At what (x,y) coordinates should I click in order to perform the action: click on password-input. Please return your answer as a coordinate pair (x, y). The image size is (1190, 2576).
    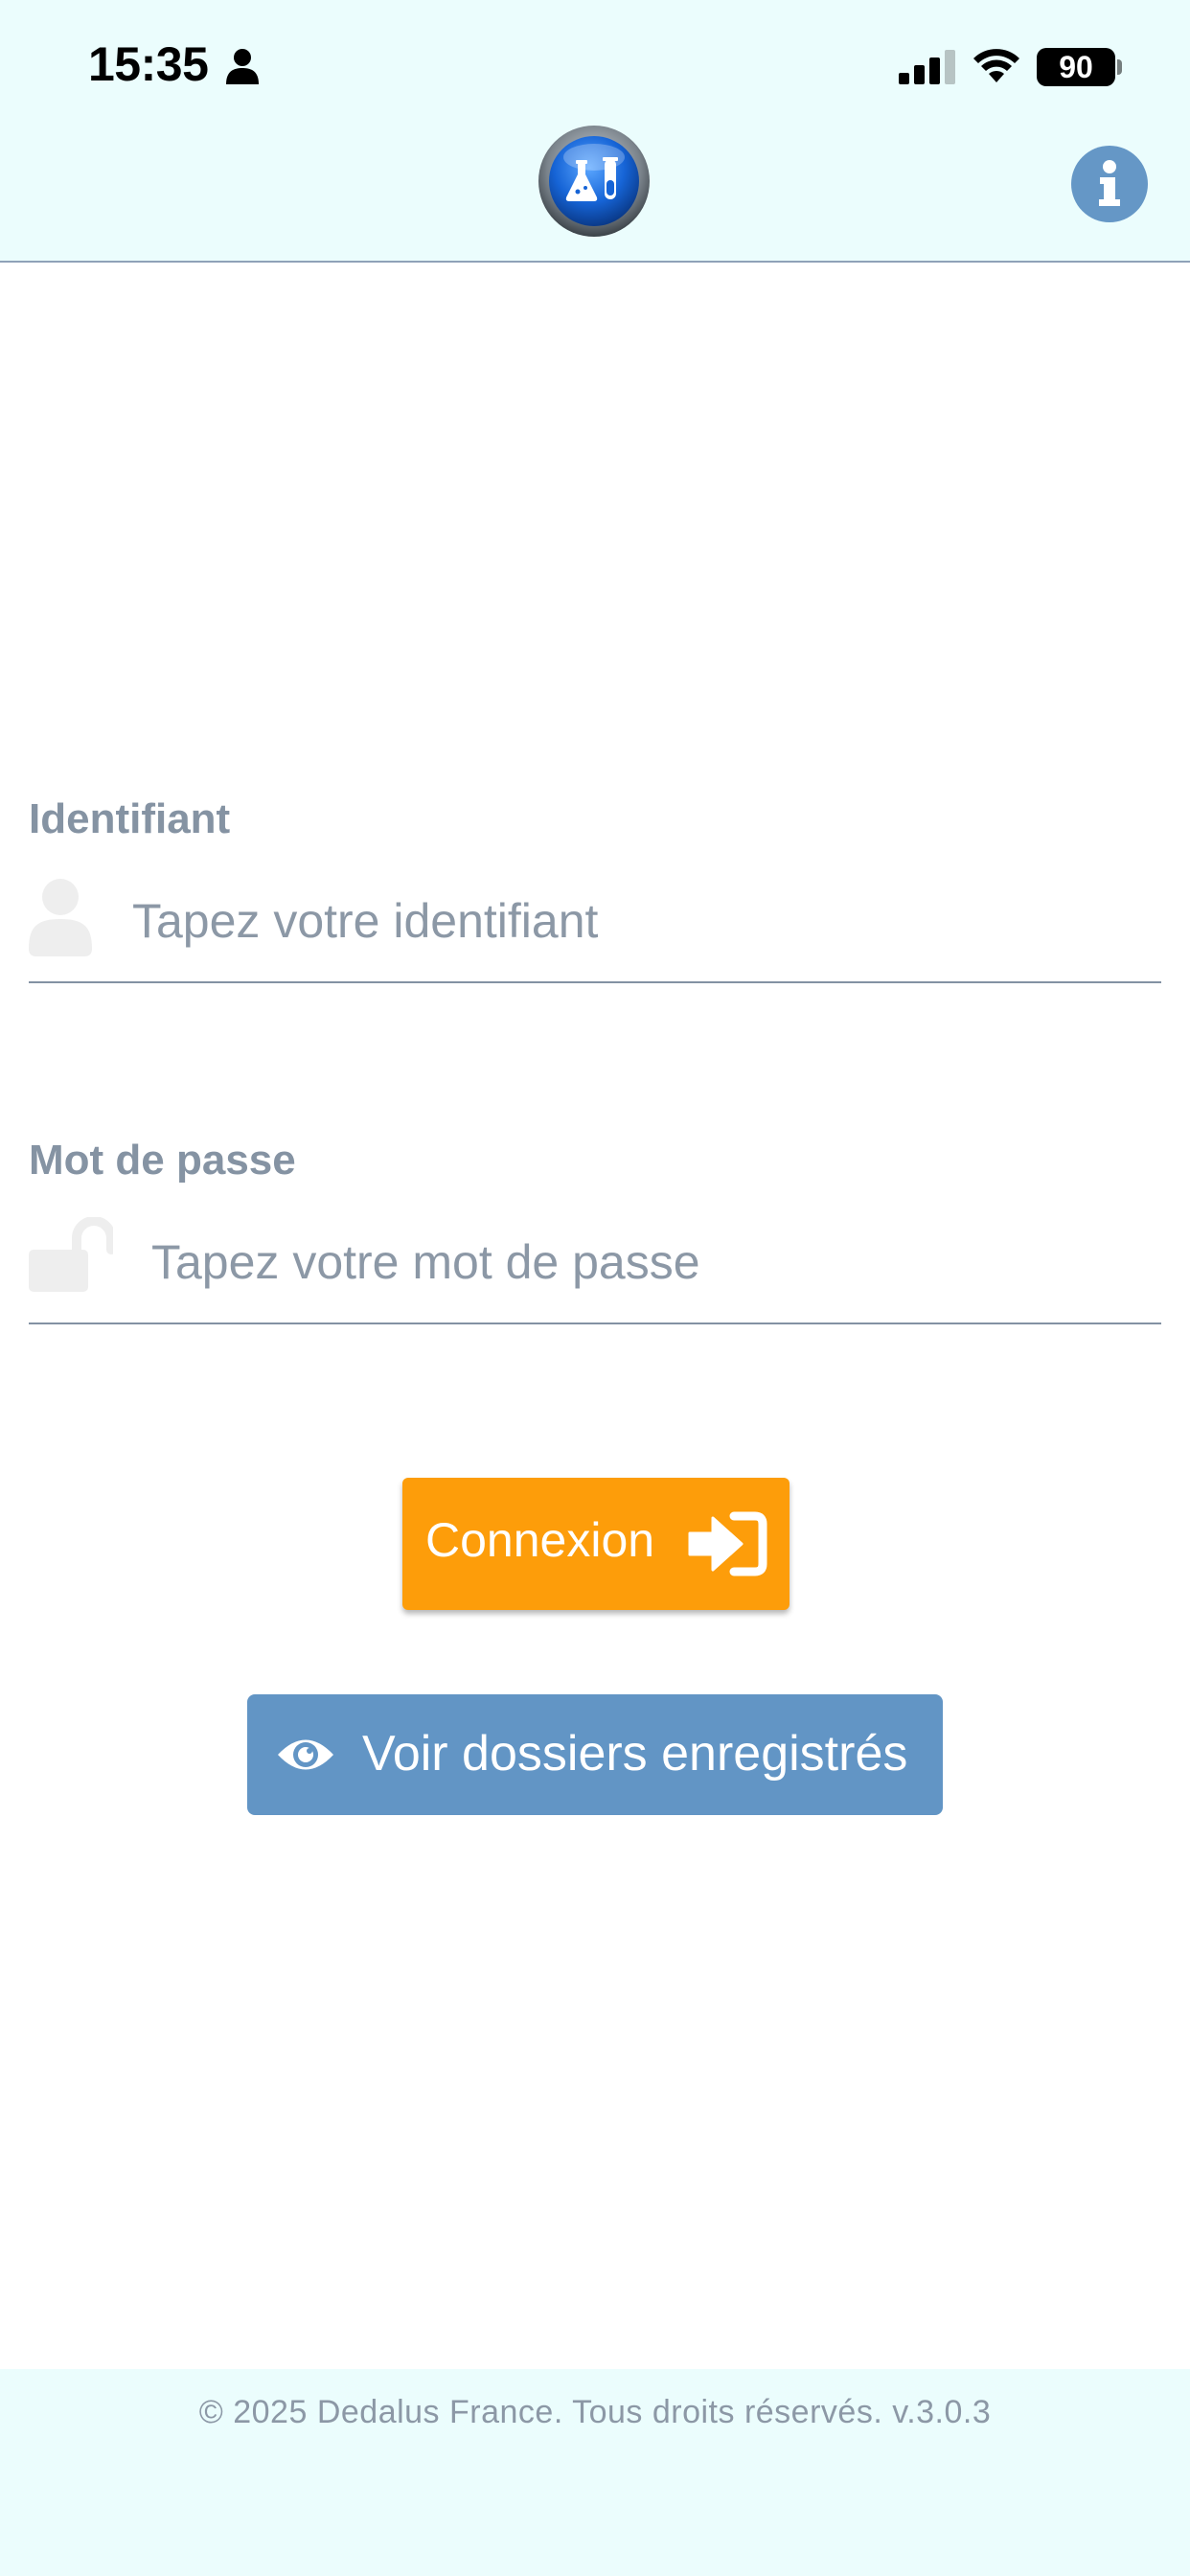
    Looking at the image, I should click on (654, 1262).